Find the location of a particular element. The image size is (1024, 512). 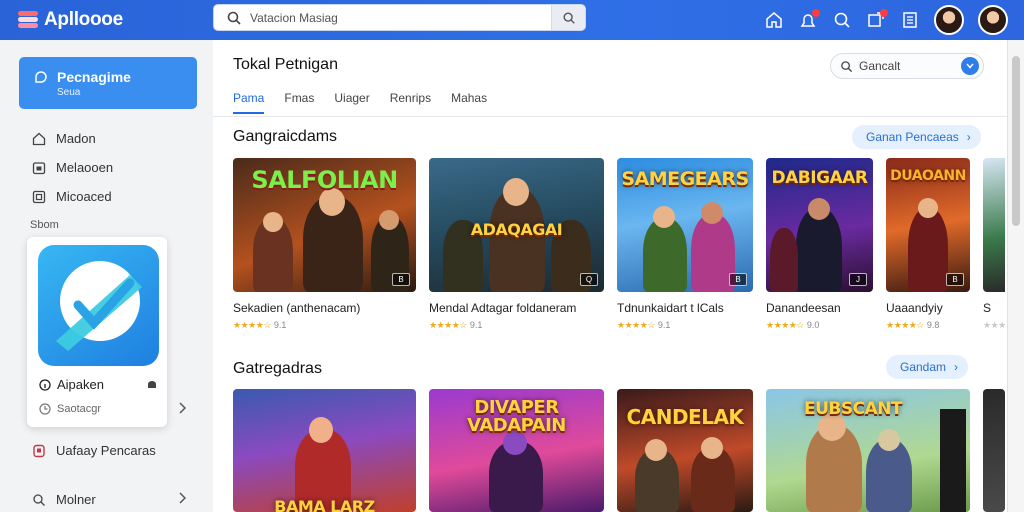

content-search: Gancalt is located at coordinates (907, 66).